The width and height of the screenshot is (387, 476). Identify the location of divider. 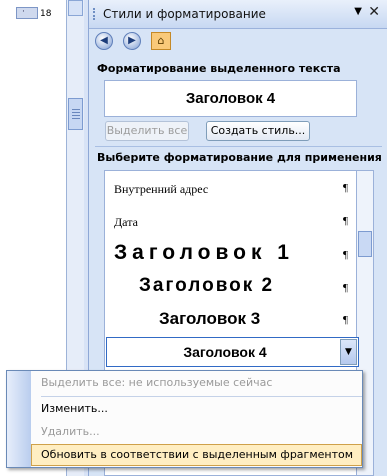
(238, 146).